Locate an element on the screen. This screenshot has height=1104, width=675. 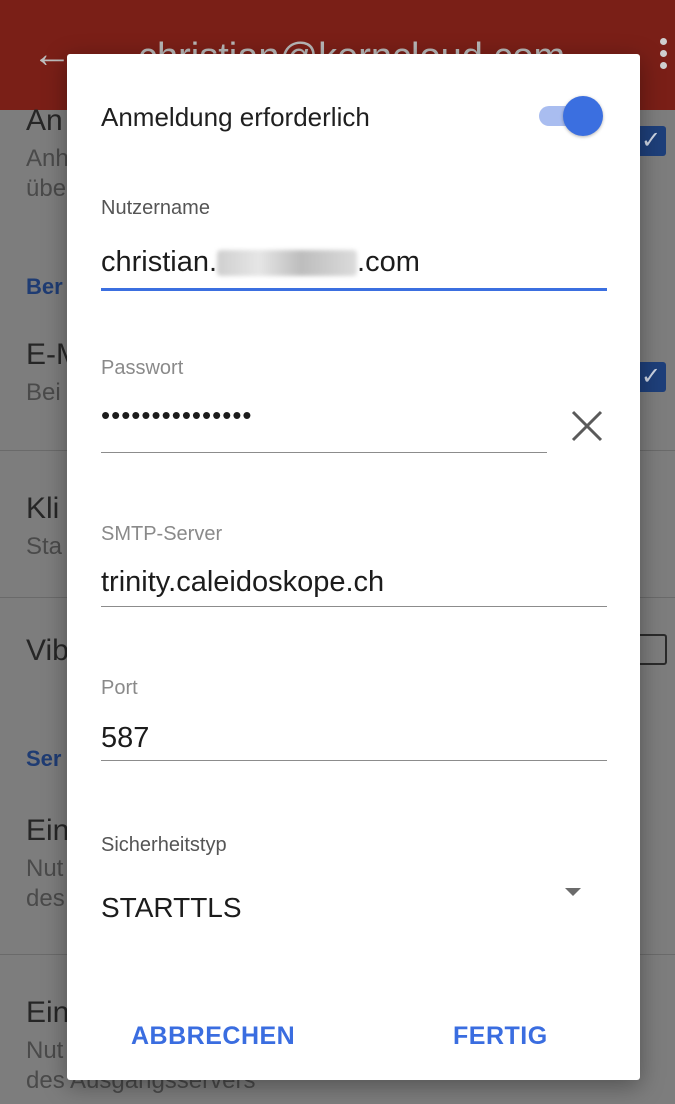
port-field: 587 is located at coordinates (125, 738).